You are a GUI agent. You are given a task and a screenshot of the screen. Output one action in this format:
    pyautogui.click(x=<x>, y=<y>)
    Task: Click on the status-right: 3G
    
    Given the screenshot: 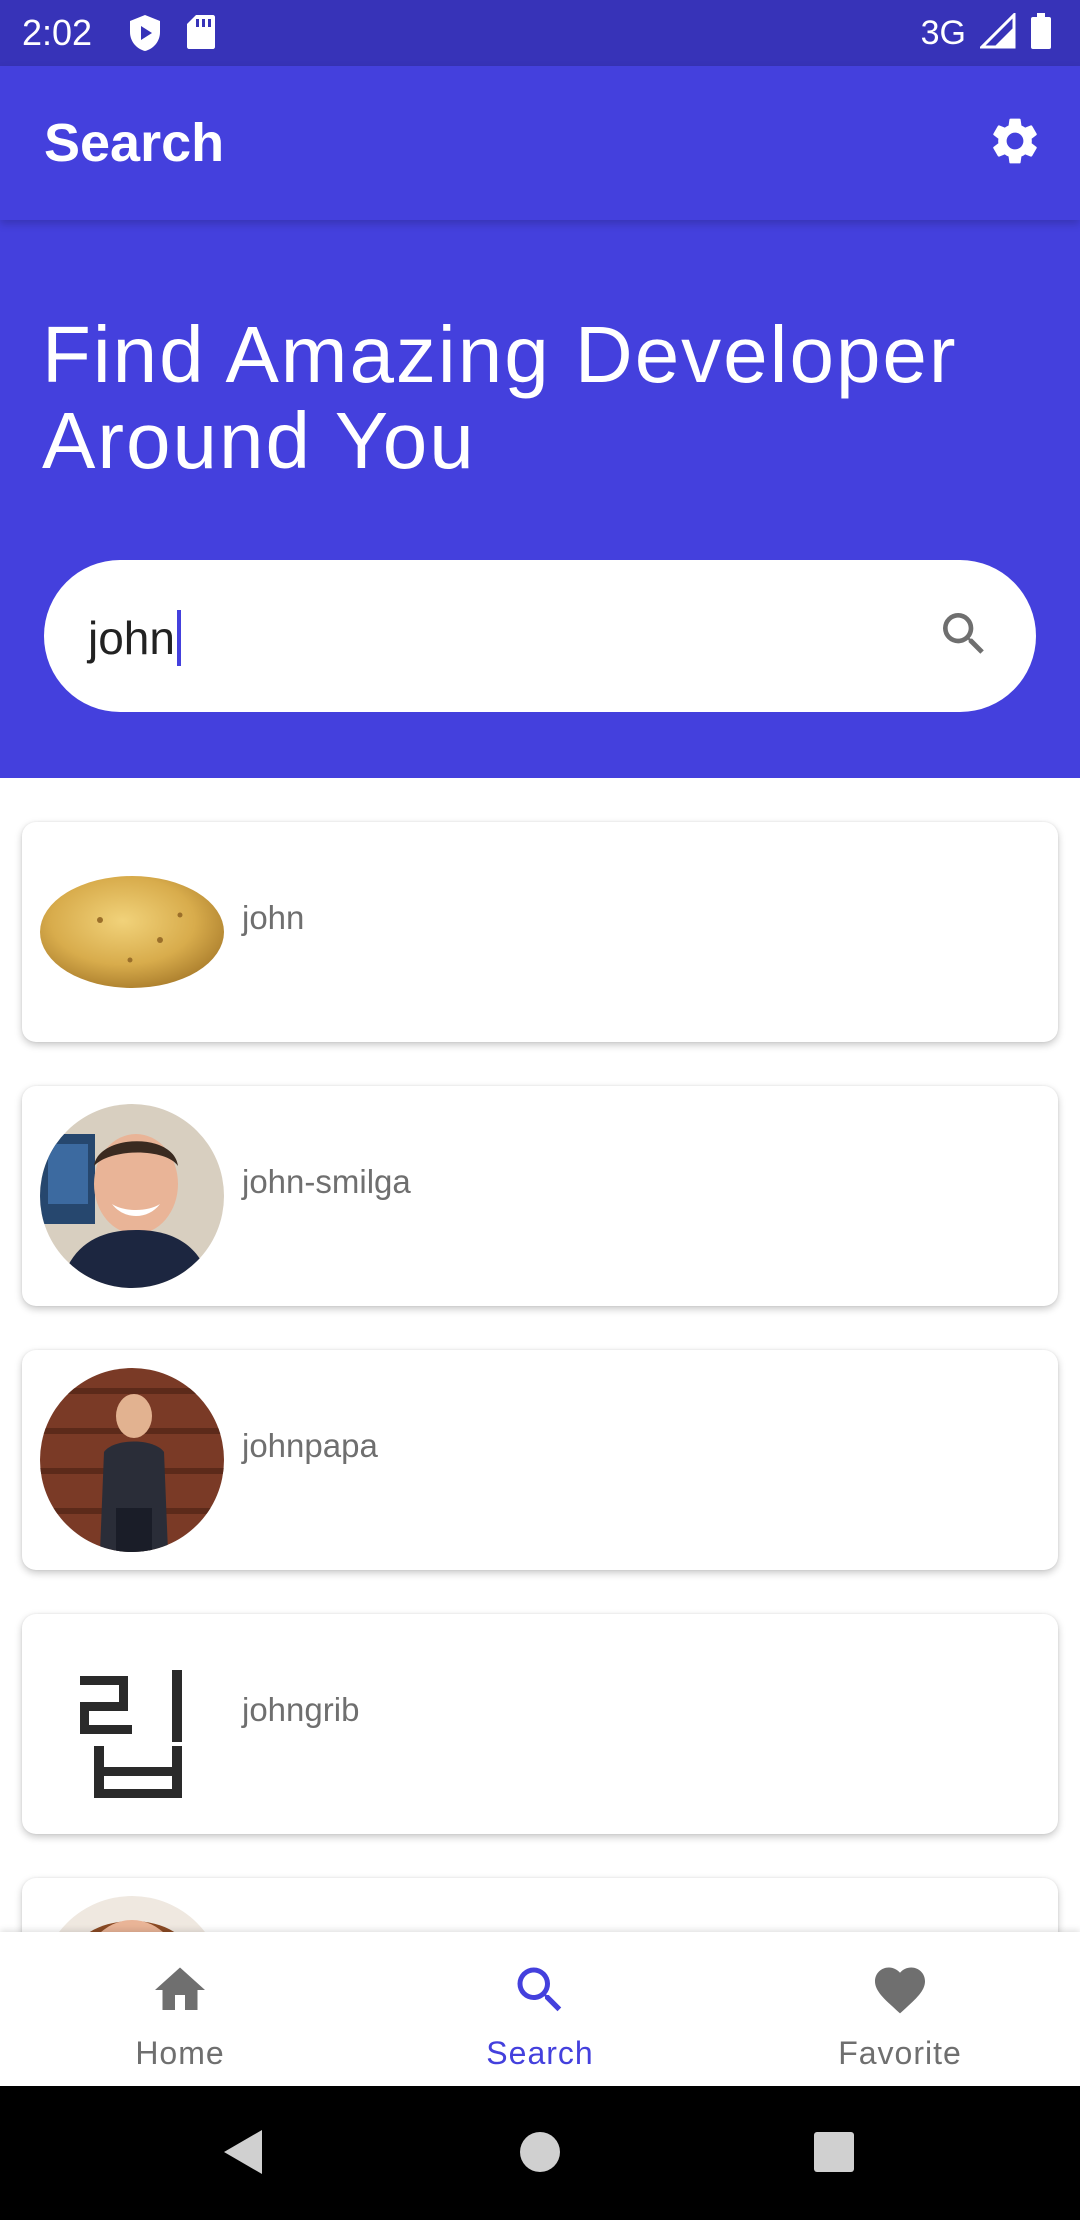 What is the action you would take?
    pyautogui.click(x=986, y=32)
    